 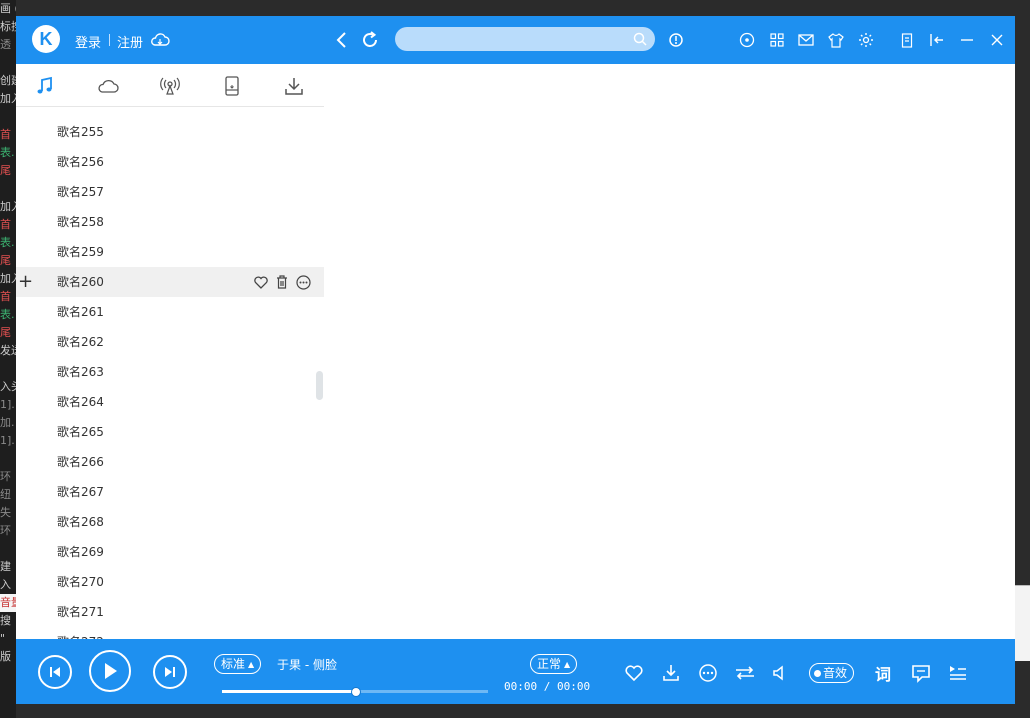 What do you see at coordinates (5, 494) in the screenshot?
I see `background-text-fragment: 纽` at bounding box center [5, 494].